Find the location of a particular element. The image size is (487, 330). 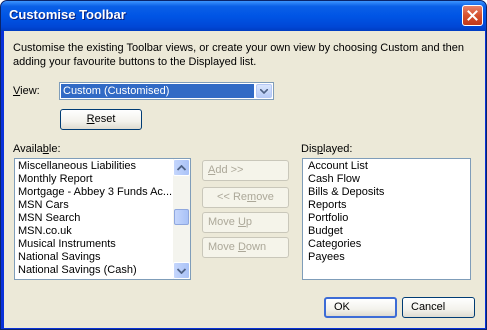

ok-button: OK is located at coordinates (360, 307).